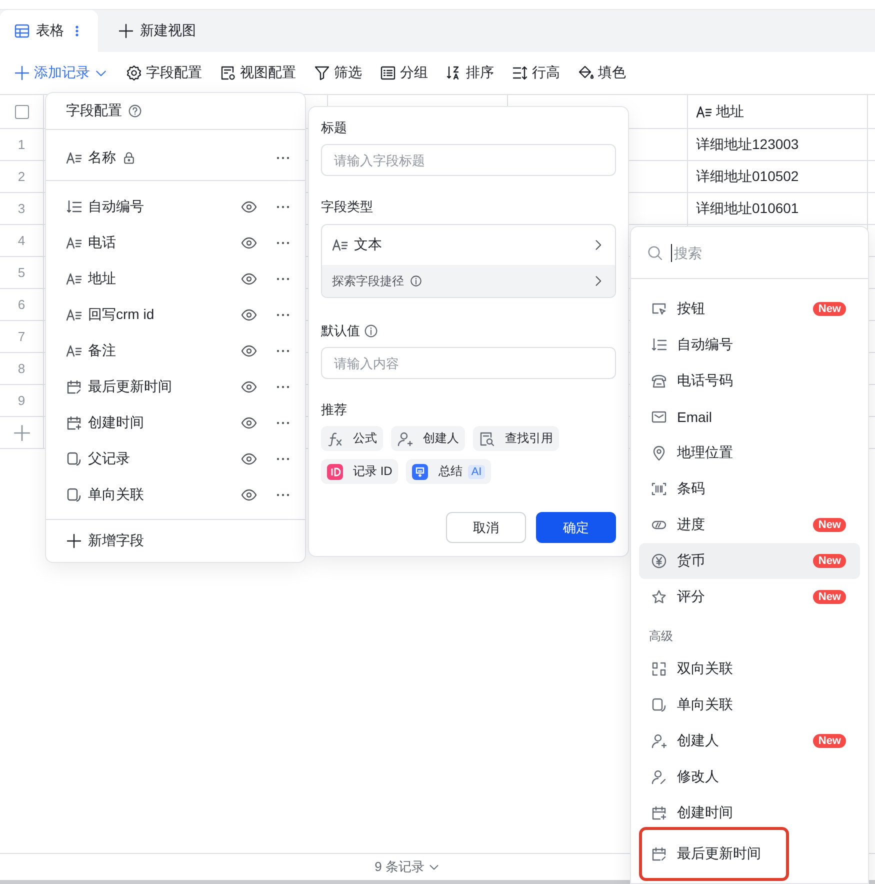 The height and width of the screenshot is (884, 875). I want to click on field-row: 名称, so click(175, 159).